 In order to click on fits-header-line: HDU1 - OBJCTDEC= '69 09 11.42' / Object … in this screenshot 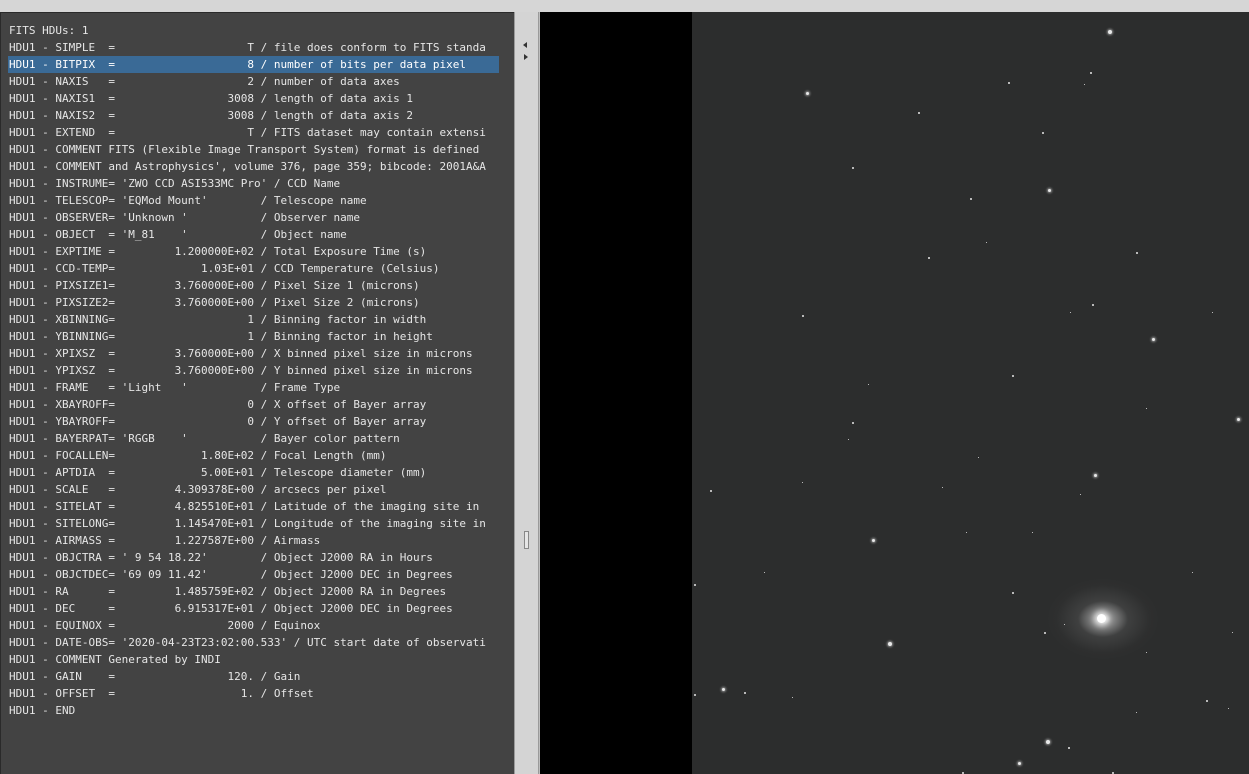, I will do `click(253, 574)`.